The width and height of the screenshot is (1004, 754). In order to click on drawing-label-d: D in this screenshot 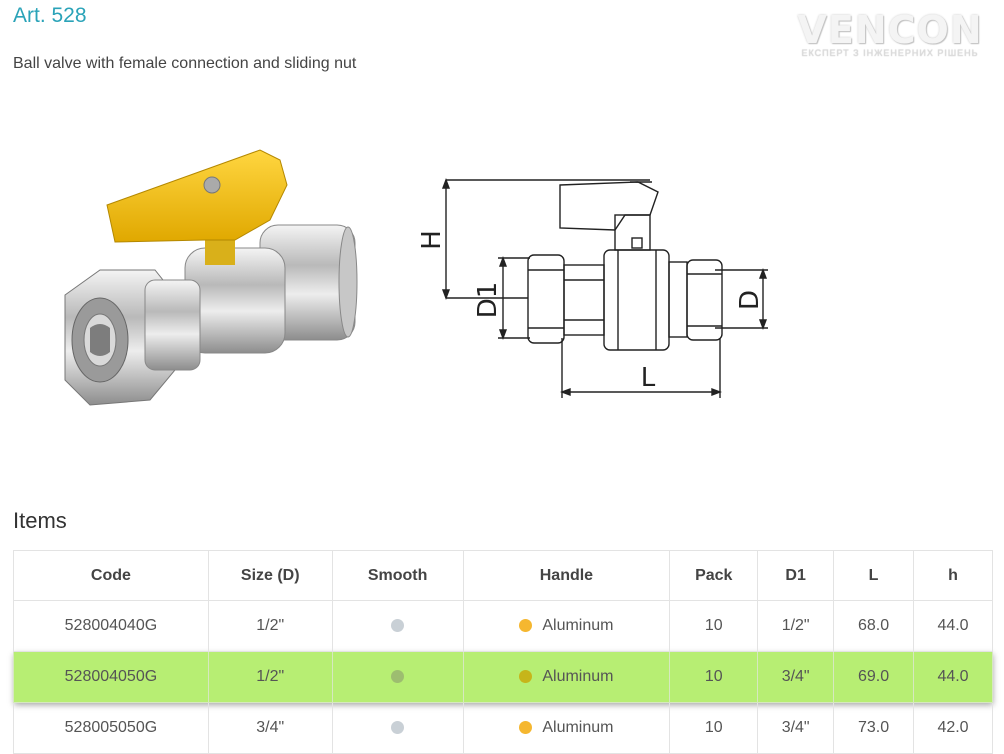, I will do `click(750, 300)`.